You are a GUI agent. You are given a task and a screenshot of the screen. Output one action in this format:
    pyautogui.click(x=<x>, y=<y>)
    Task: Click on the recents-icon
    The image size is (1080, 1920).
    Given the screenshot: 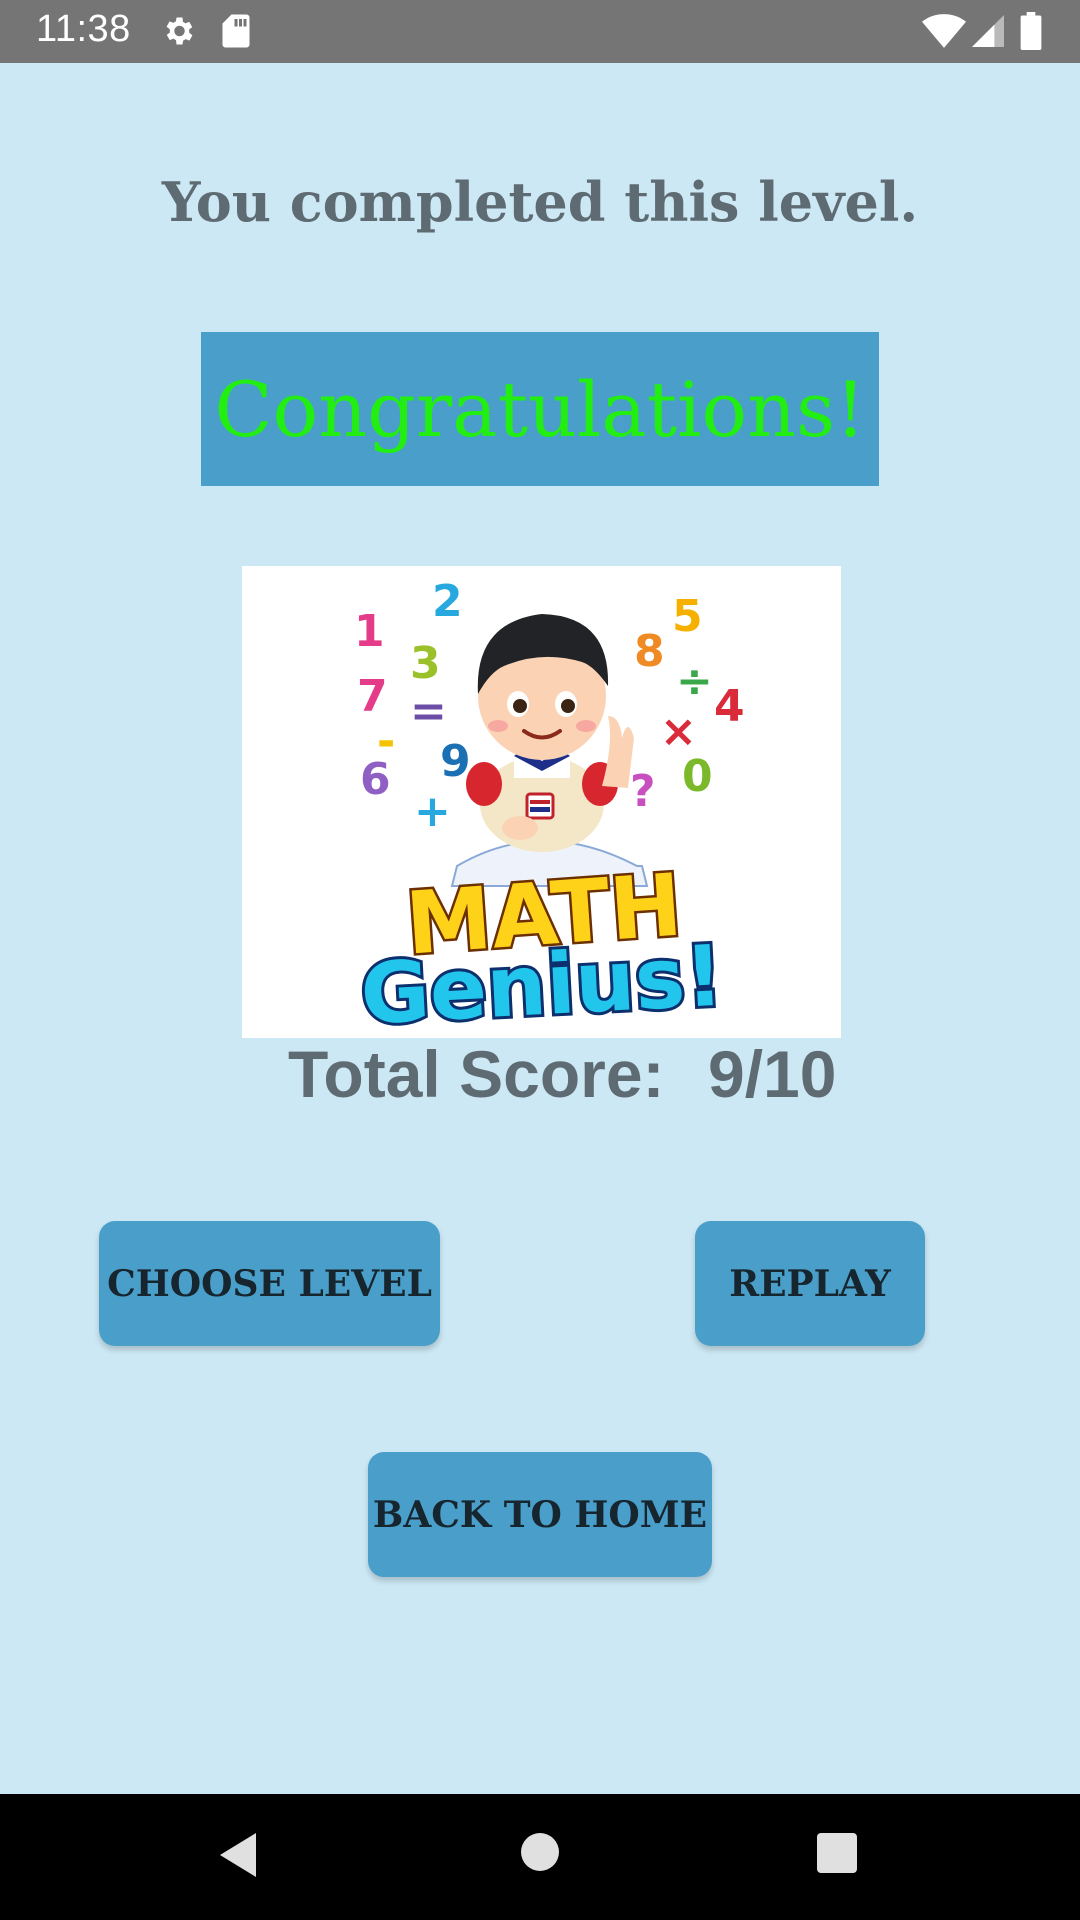 What is the action you would take?
    pyautogui.click(x=837, y=1855)
    